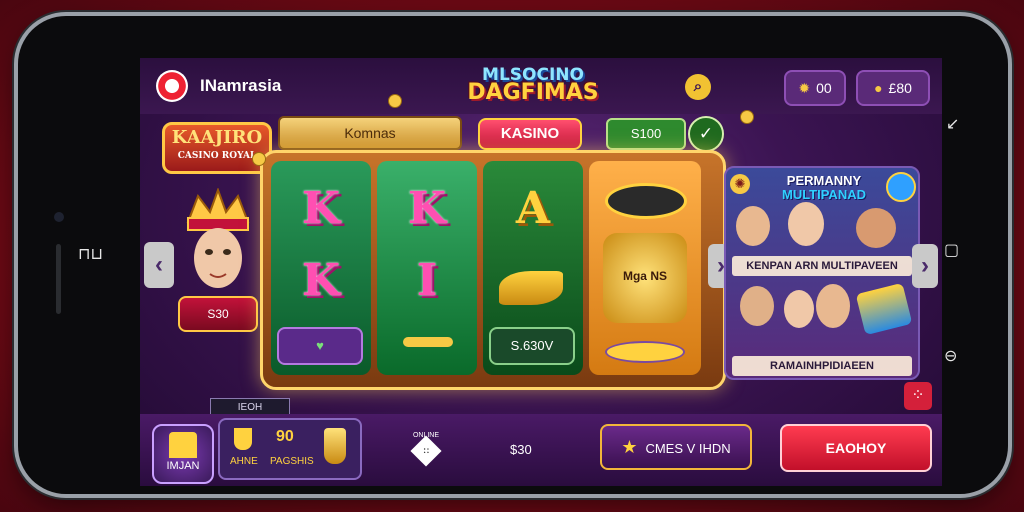 The height and width of the screenshot is (512, 1024). Describe the element at coordinates (823, 194) in the screenshot. I see `promo-title-line2: MULTIPANAD` at that location.